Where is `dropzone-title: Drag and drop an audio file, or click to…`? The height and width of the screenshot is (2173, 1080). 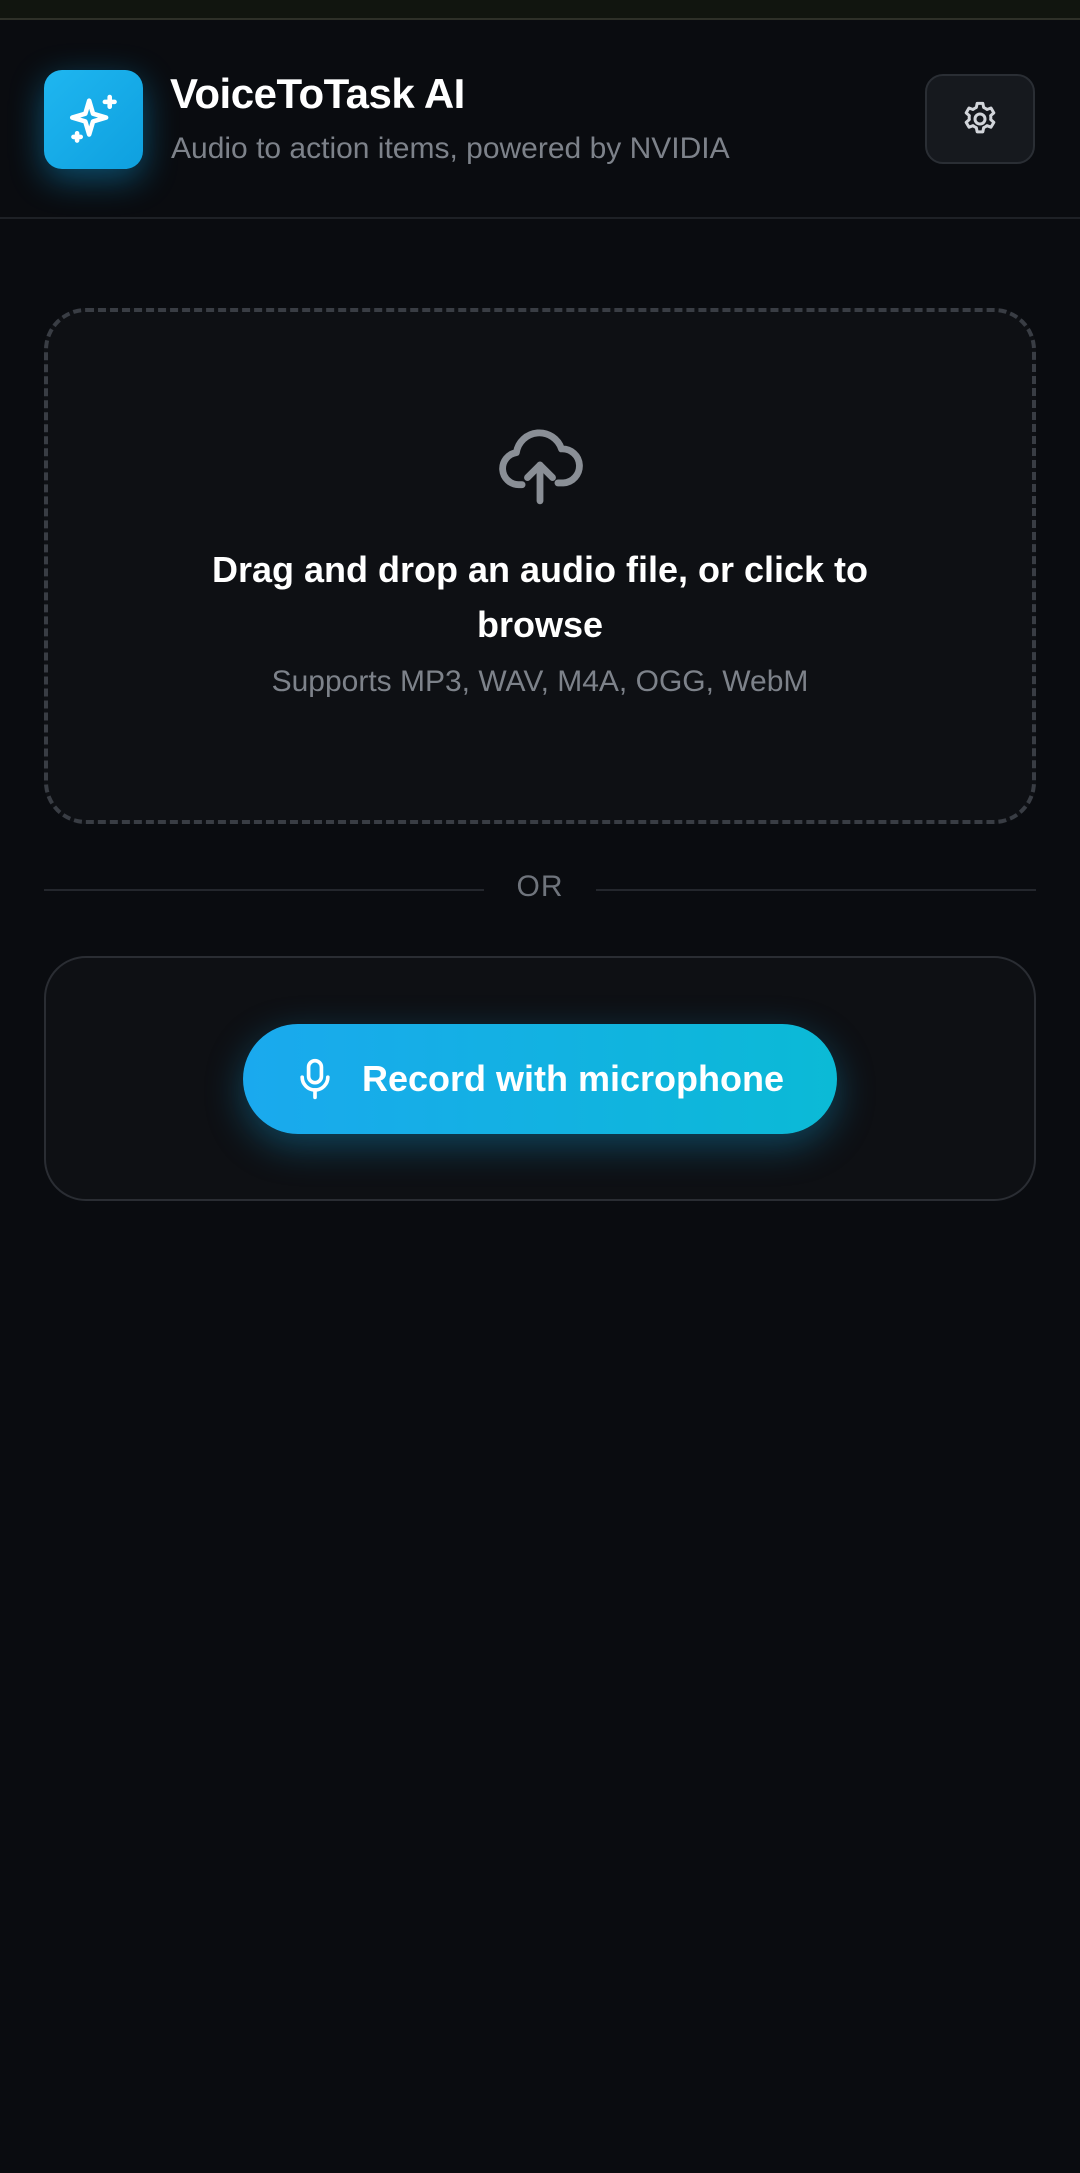 dropzone-title: Drag and drop an audio file, or click to… is located at coordinates (540, 597).